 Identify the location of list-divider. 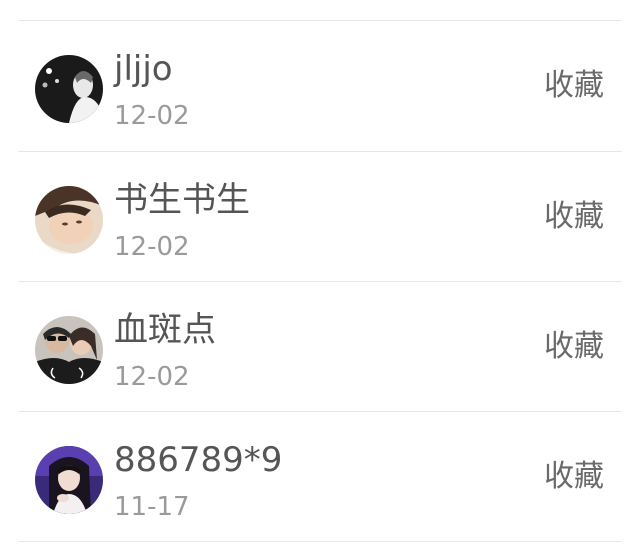
(320, 541).